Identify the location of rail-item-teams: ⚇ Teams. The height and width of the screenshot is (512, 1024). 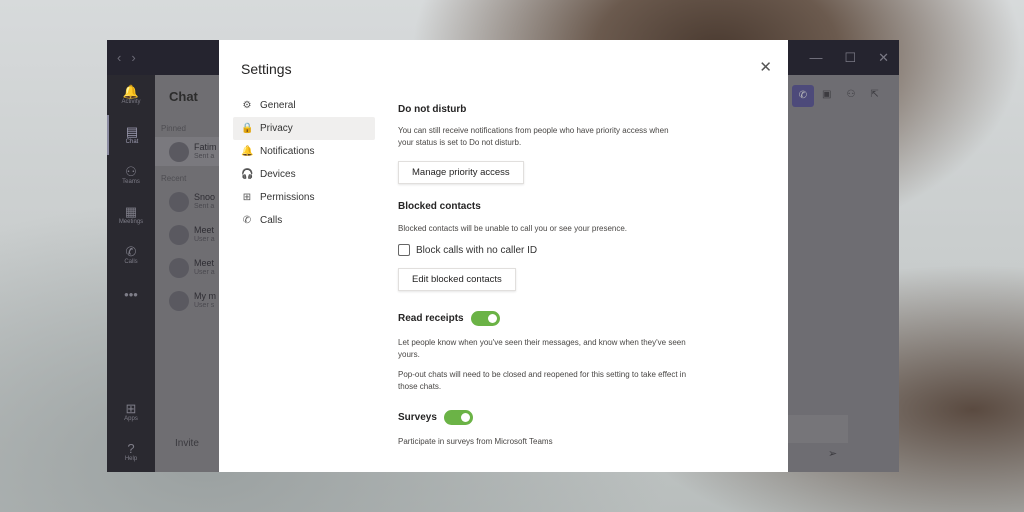
(131, 175).